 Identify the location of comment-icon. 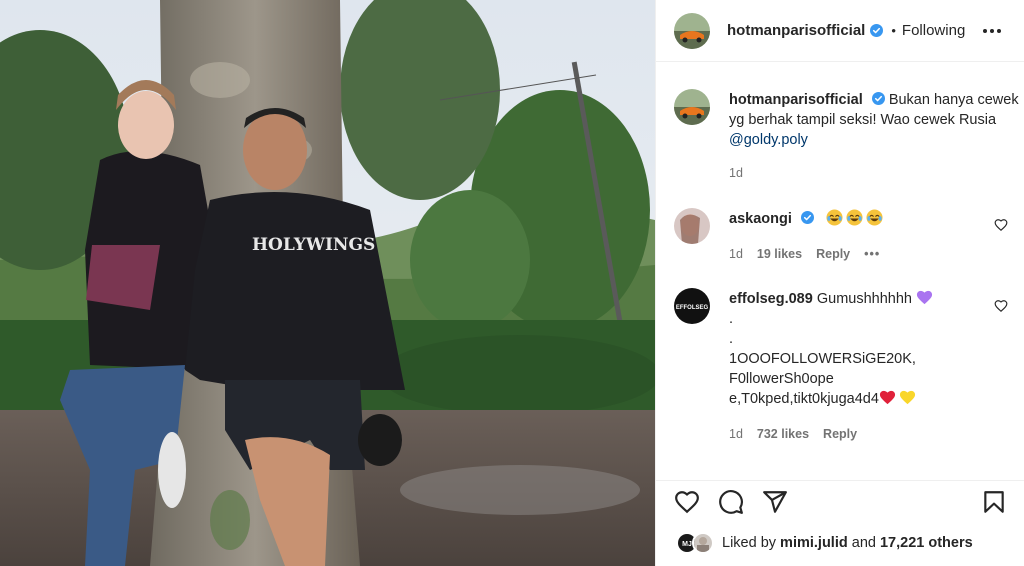
(731, 502).